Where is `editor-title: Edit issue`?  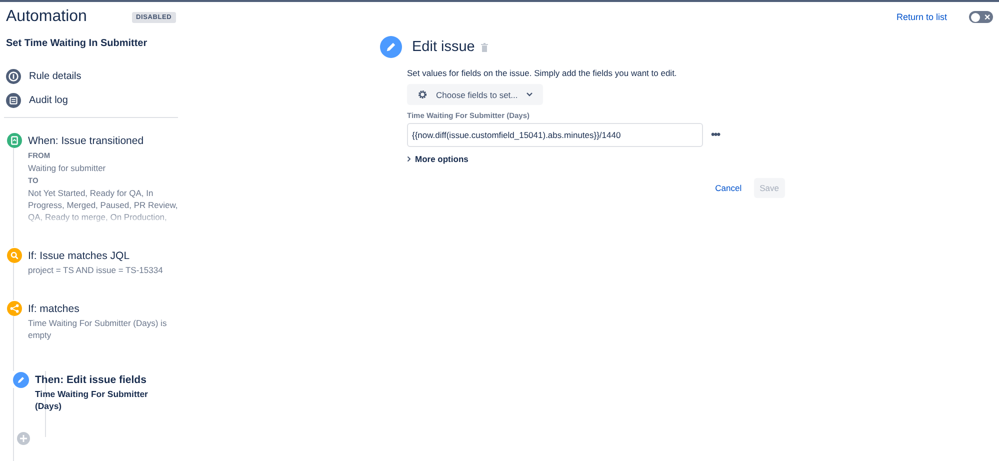
editor-title: Edit issue is located at coordinates (443, 47).